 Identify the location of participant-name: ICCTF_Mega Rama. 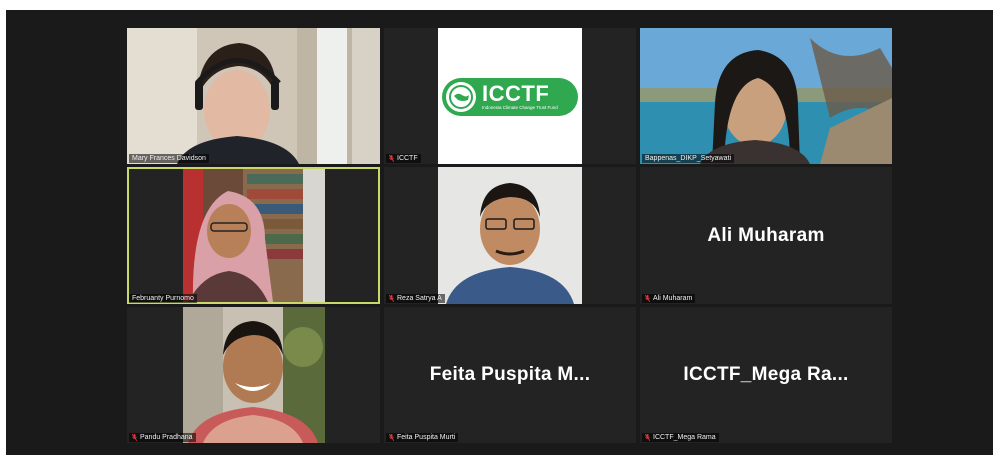
(684, 437).